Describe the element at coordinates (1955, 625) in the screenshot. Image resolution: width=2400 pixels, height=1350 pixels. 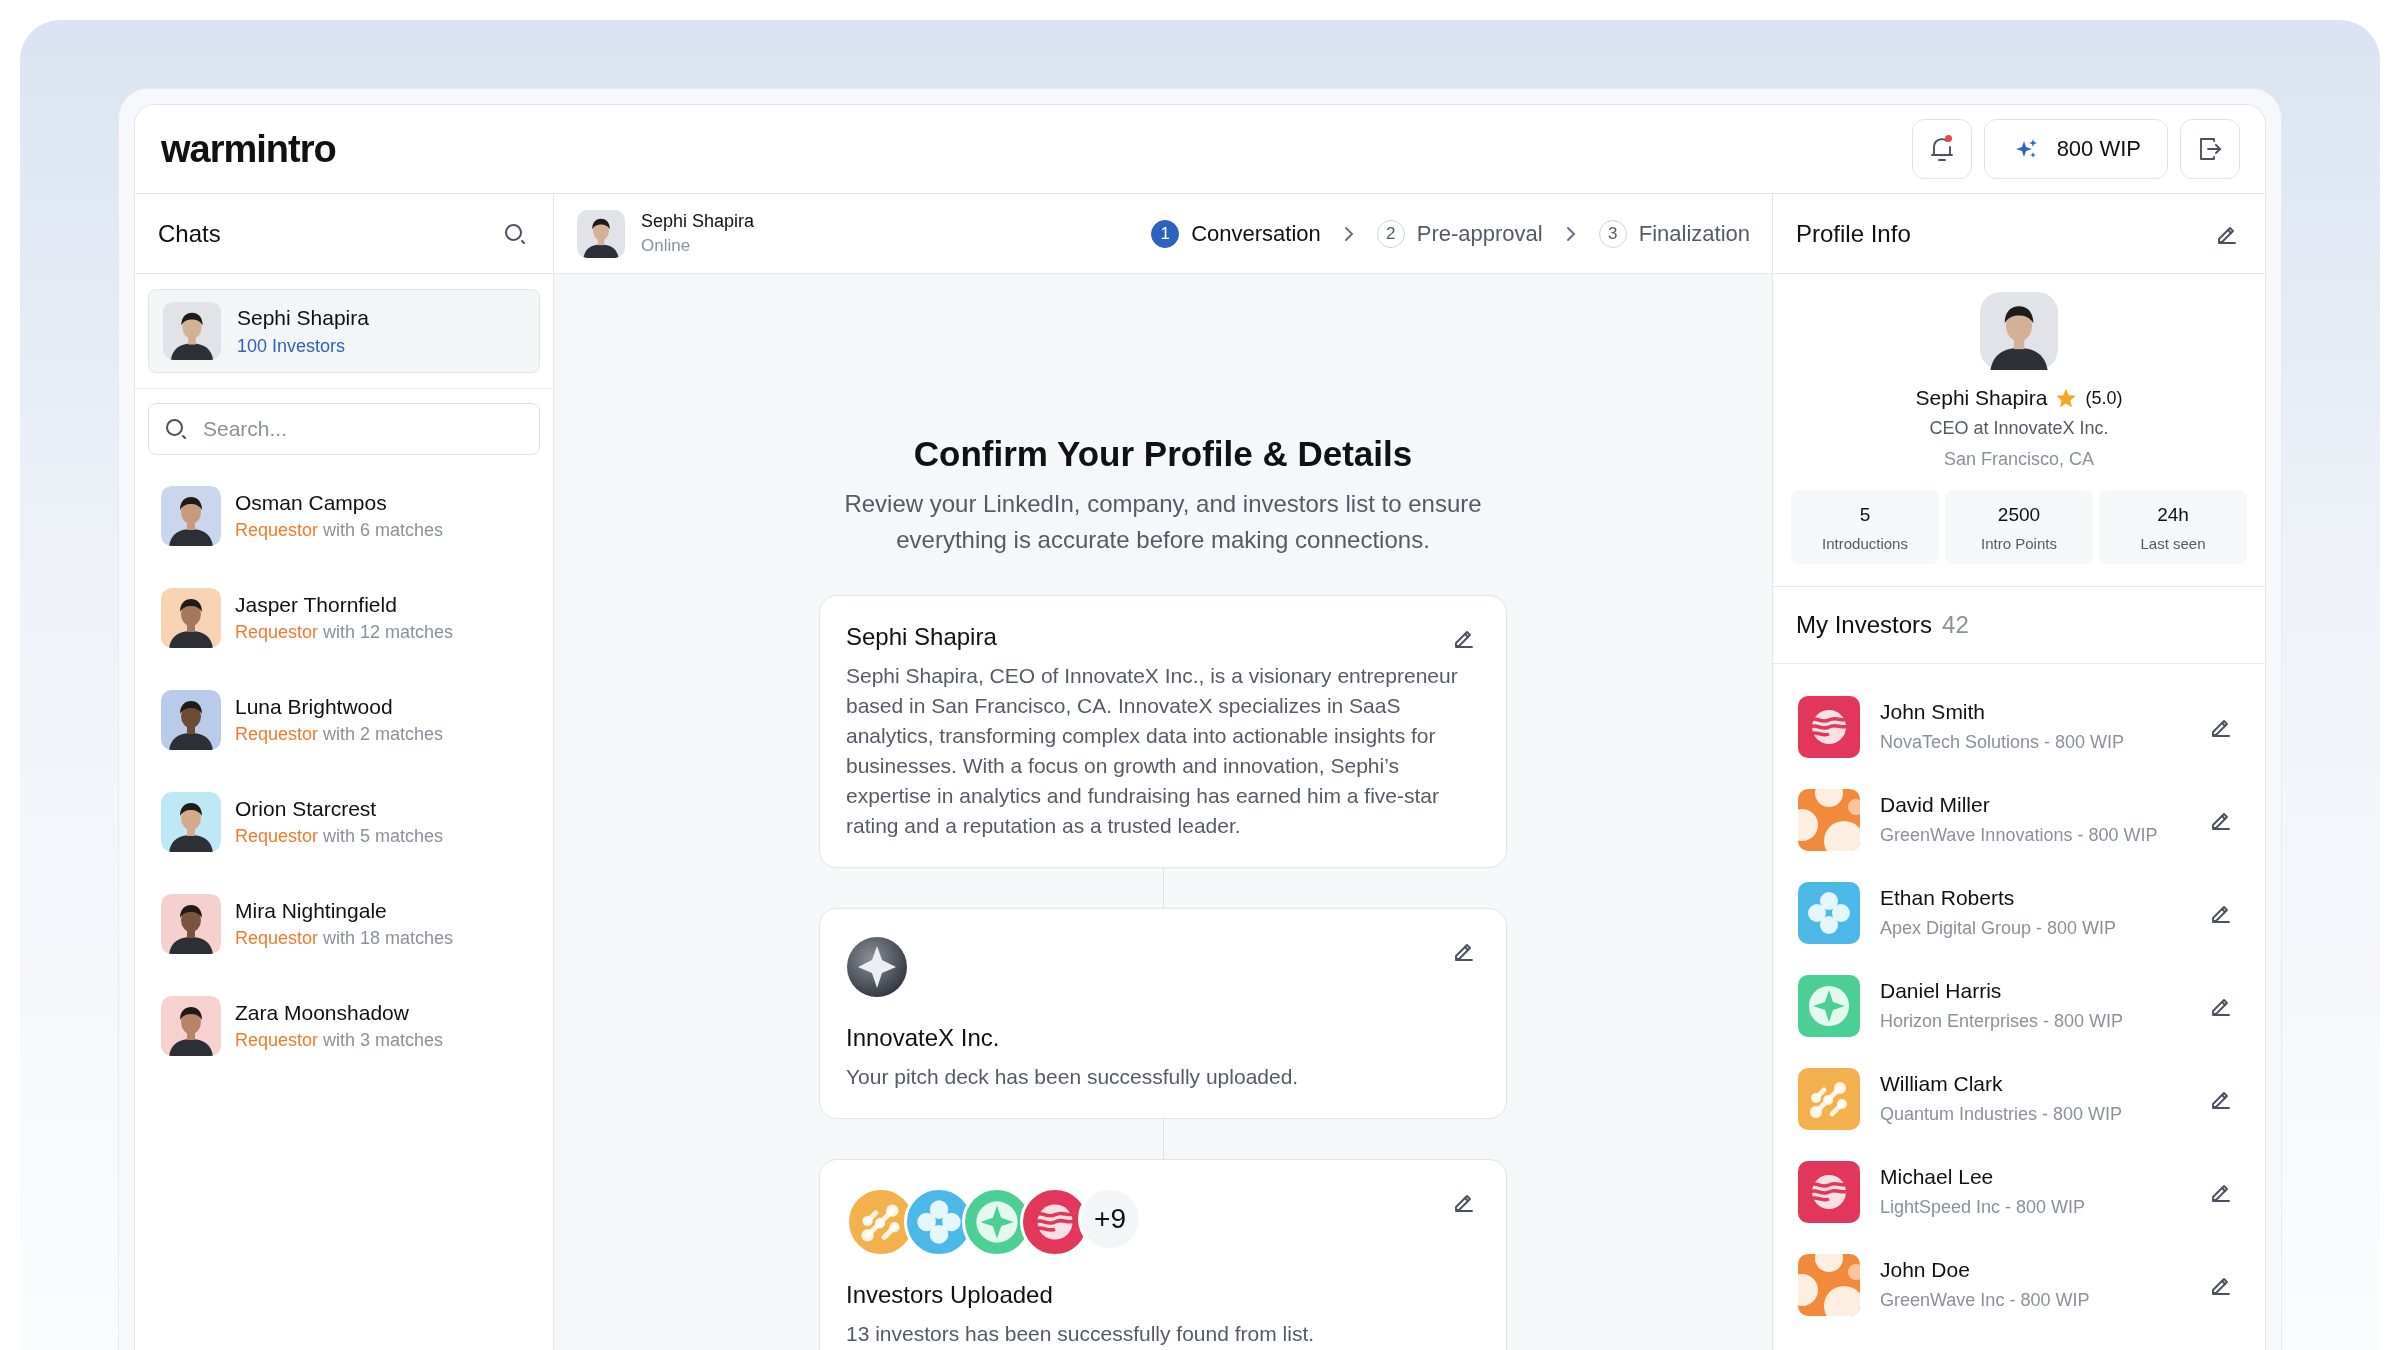
I see `investor-count: 42` at that location.